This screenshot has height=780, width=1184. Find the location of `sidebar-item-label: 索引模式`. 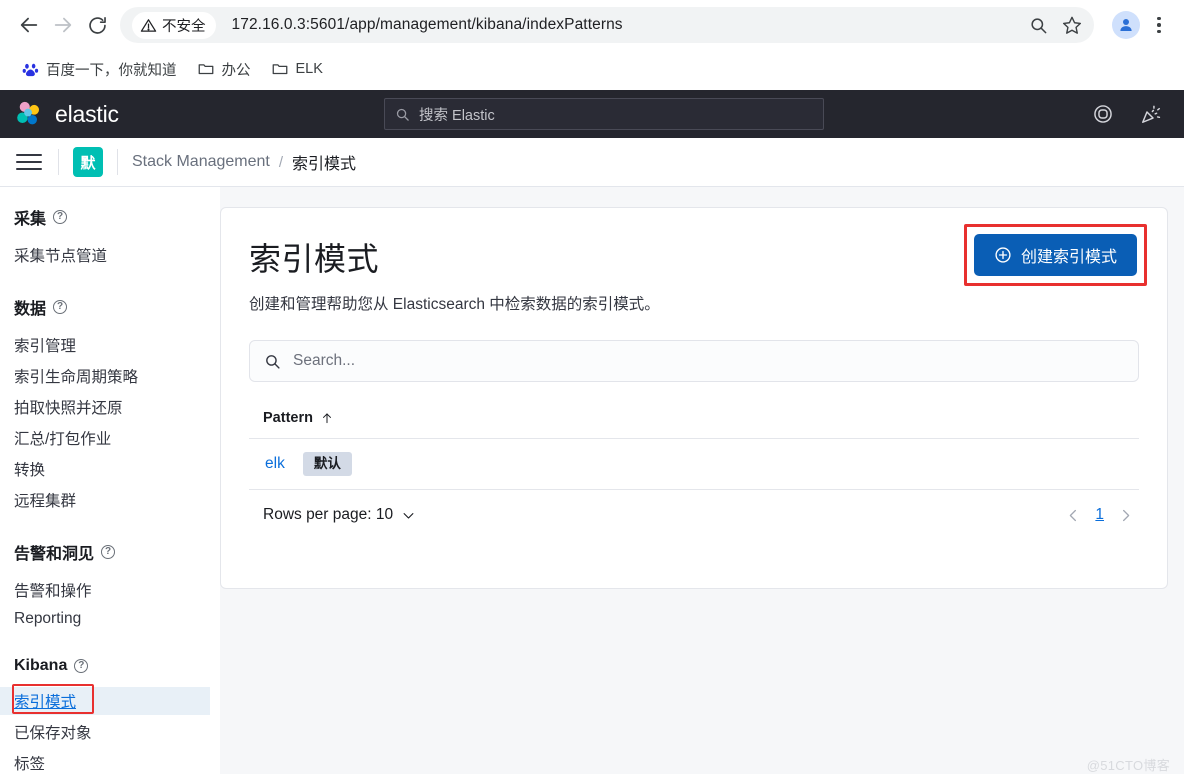

sidebar-item-label: 索引模式 is located at coordinates (45, 702).